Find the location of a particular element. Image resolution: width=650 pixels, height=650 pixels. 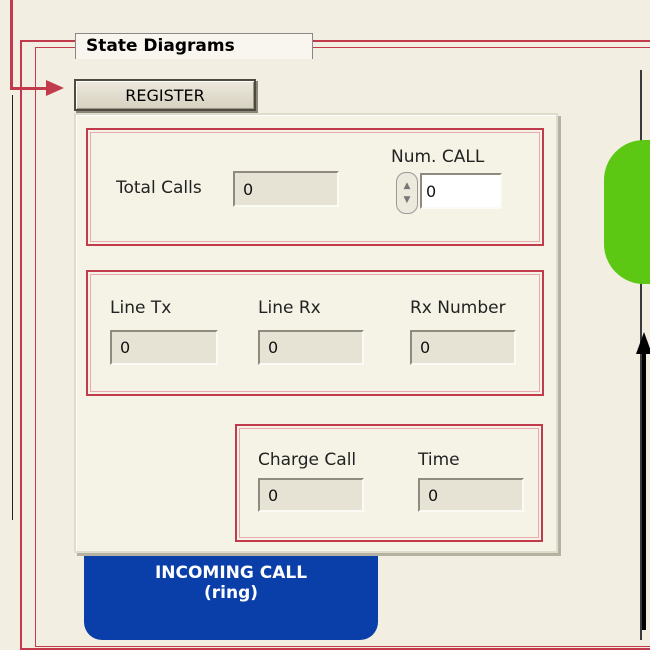

green-state-node is located at coordinates (627, 212).